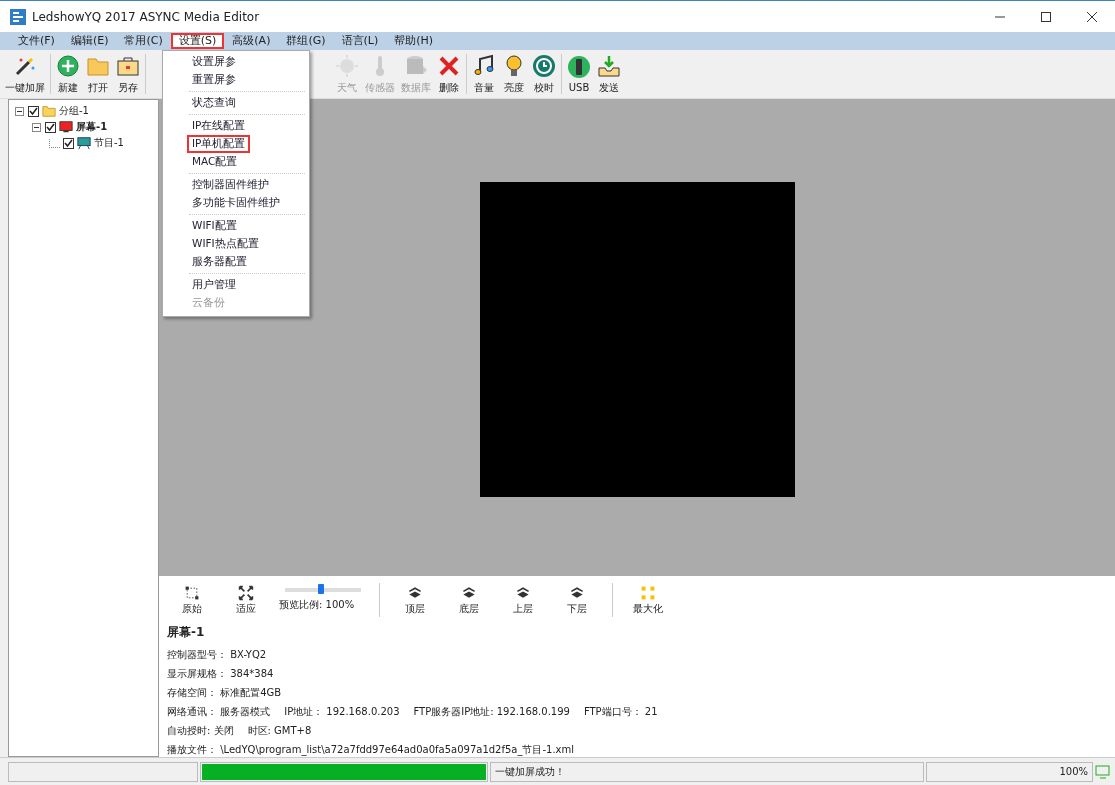  Describe the element at coordinates (1103, 771) in the screenshot. I see `monitor-icon` at that location.